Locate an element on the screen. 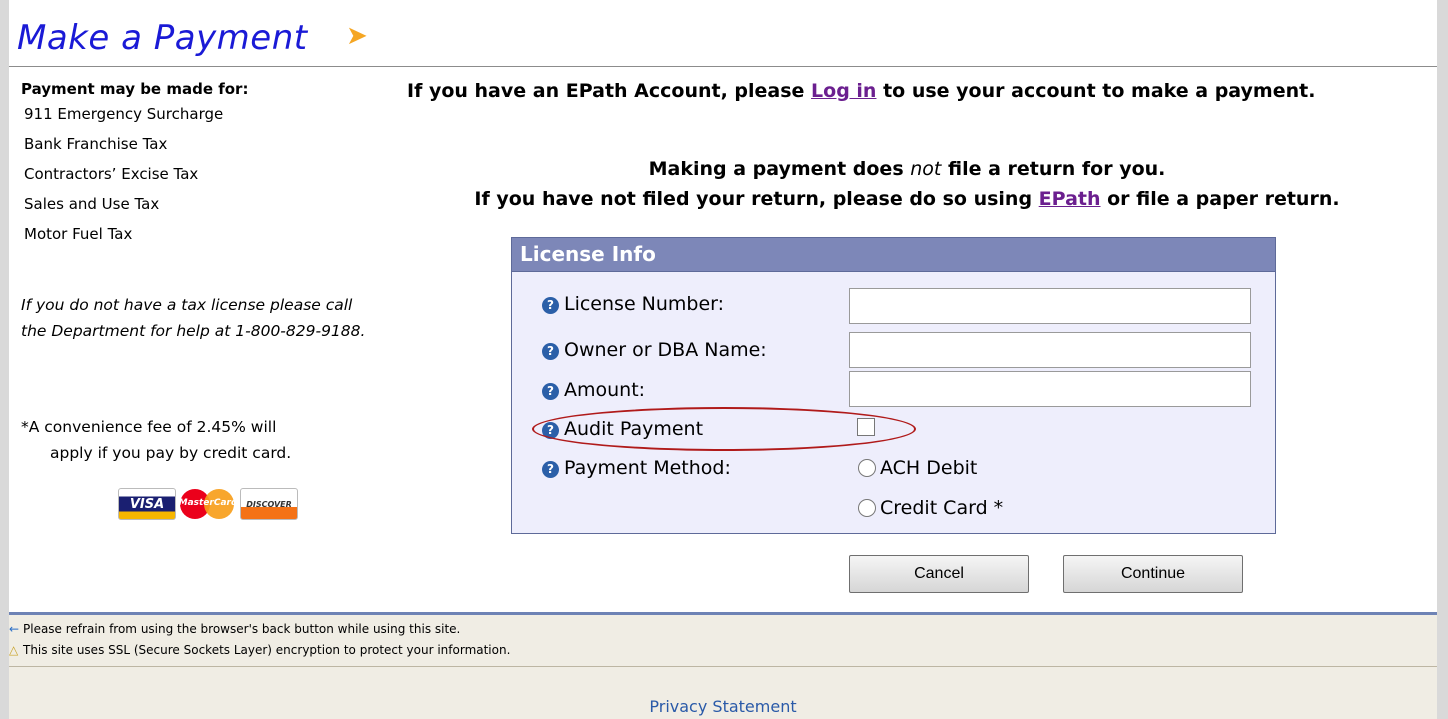 The width and height of the screenshot is (1448, 719). credit-card-radio is located at coordinates (867, 508).